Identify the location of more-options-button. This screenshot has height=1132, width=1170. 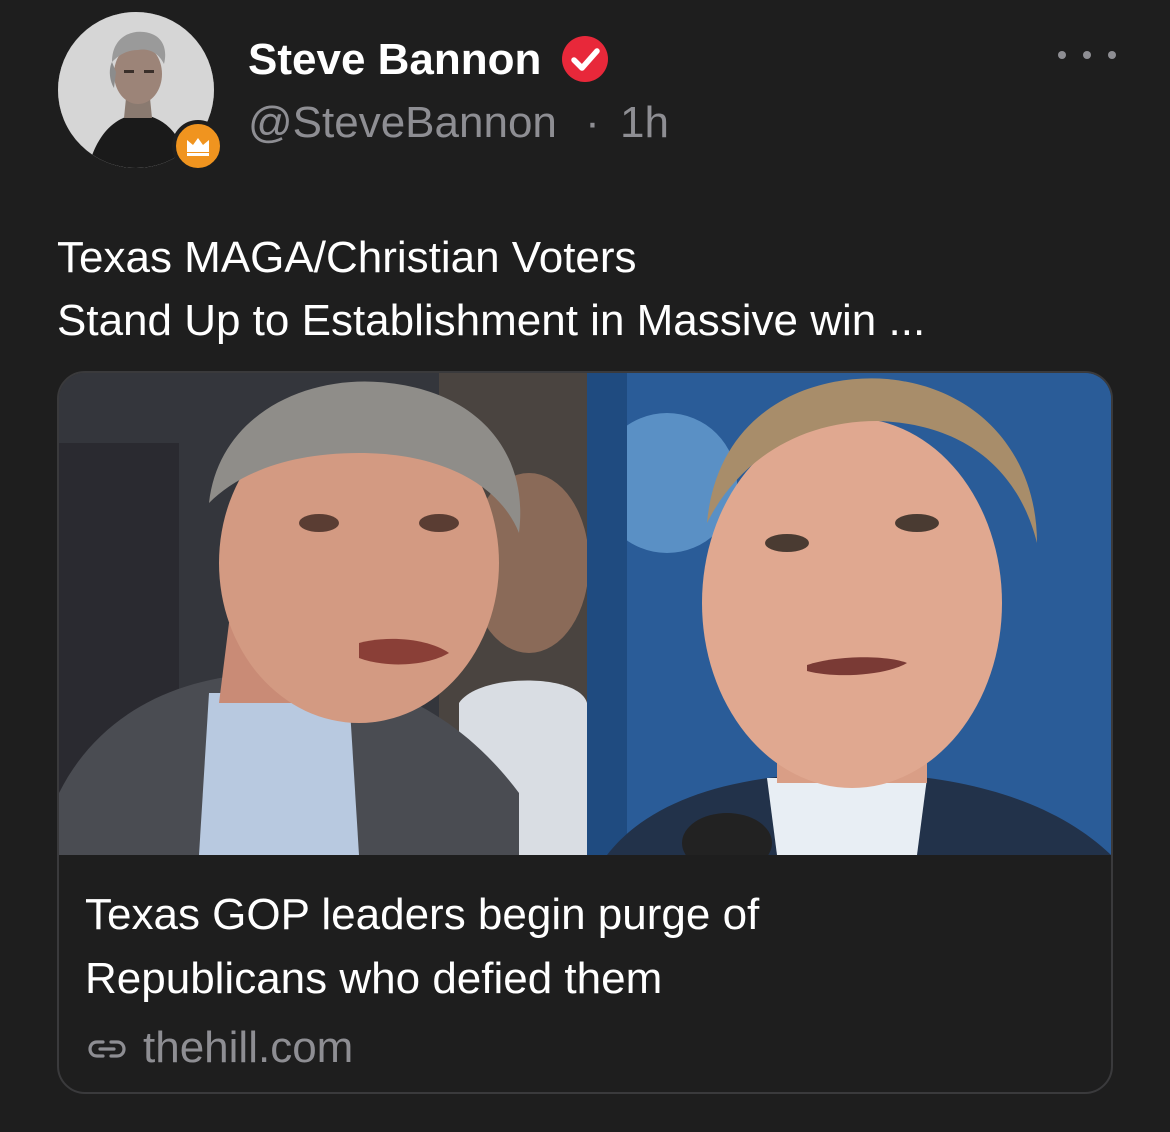
(1087, 55).